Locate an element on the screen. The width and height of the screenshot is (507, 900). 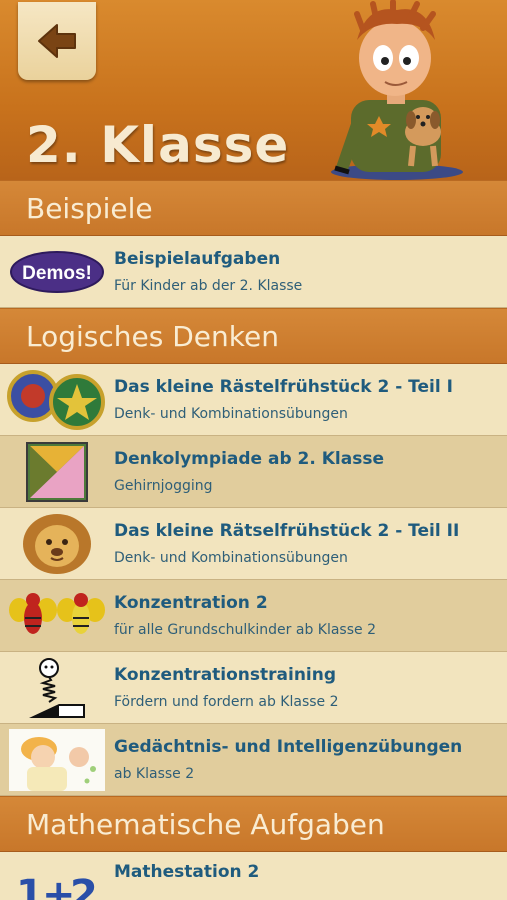
arrow-left-icon is located at coordinates (57, 41).